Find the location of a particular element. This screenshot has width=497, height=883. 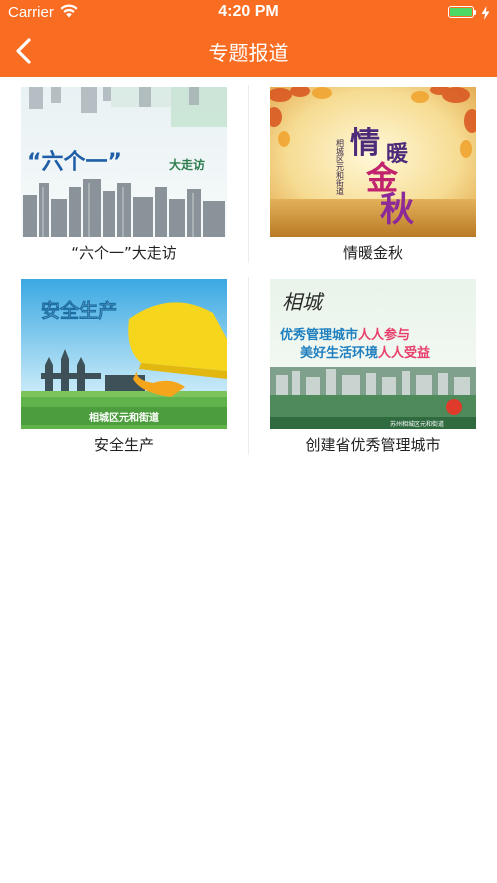

svg-text: 美好生活环境人人受益 is located at coordinates (365, 353).